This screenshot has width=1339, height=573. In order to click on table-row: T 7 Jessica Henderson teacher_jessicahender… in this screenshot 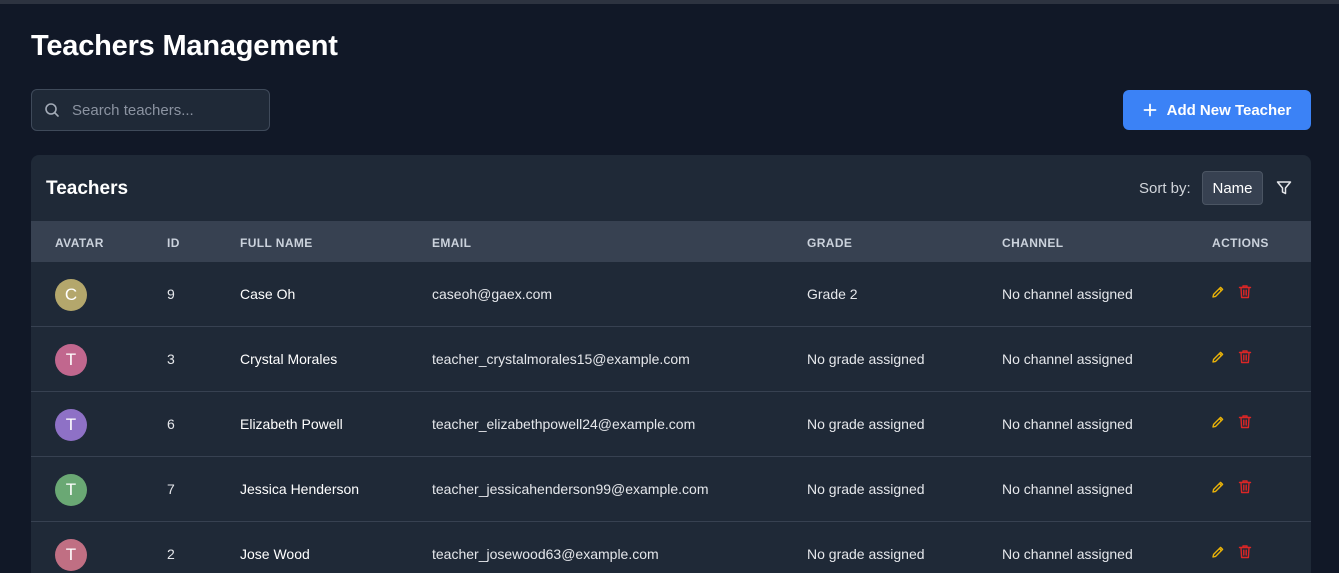, I will do `click(671, 489)`.